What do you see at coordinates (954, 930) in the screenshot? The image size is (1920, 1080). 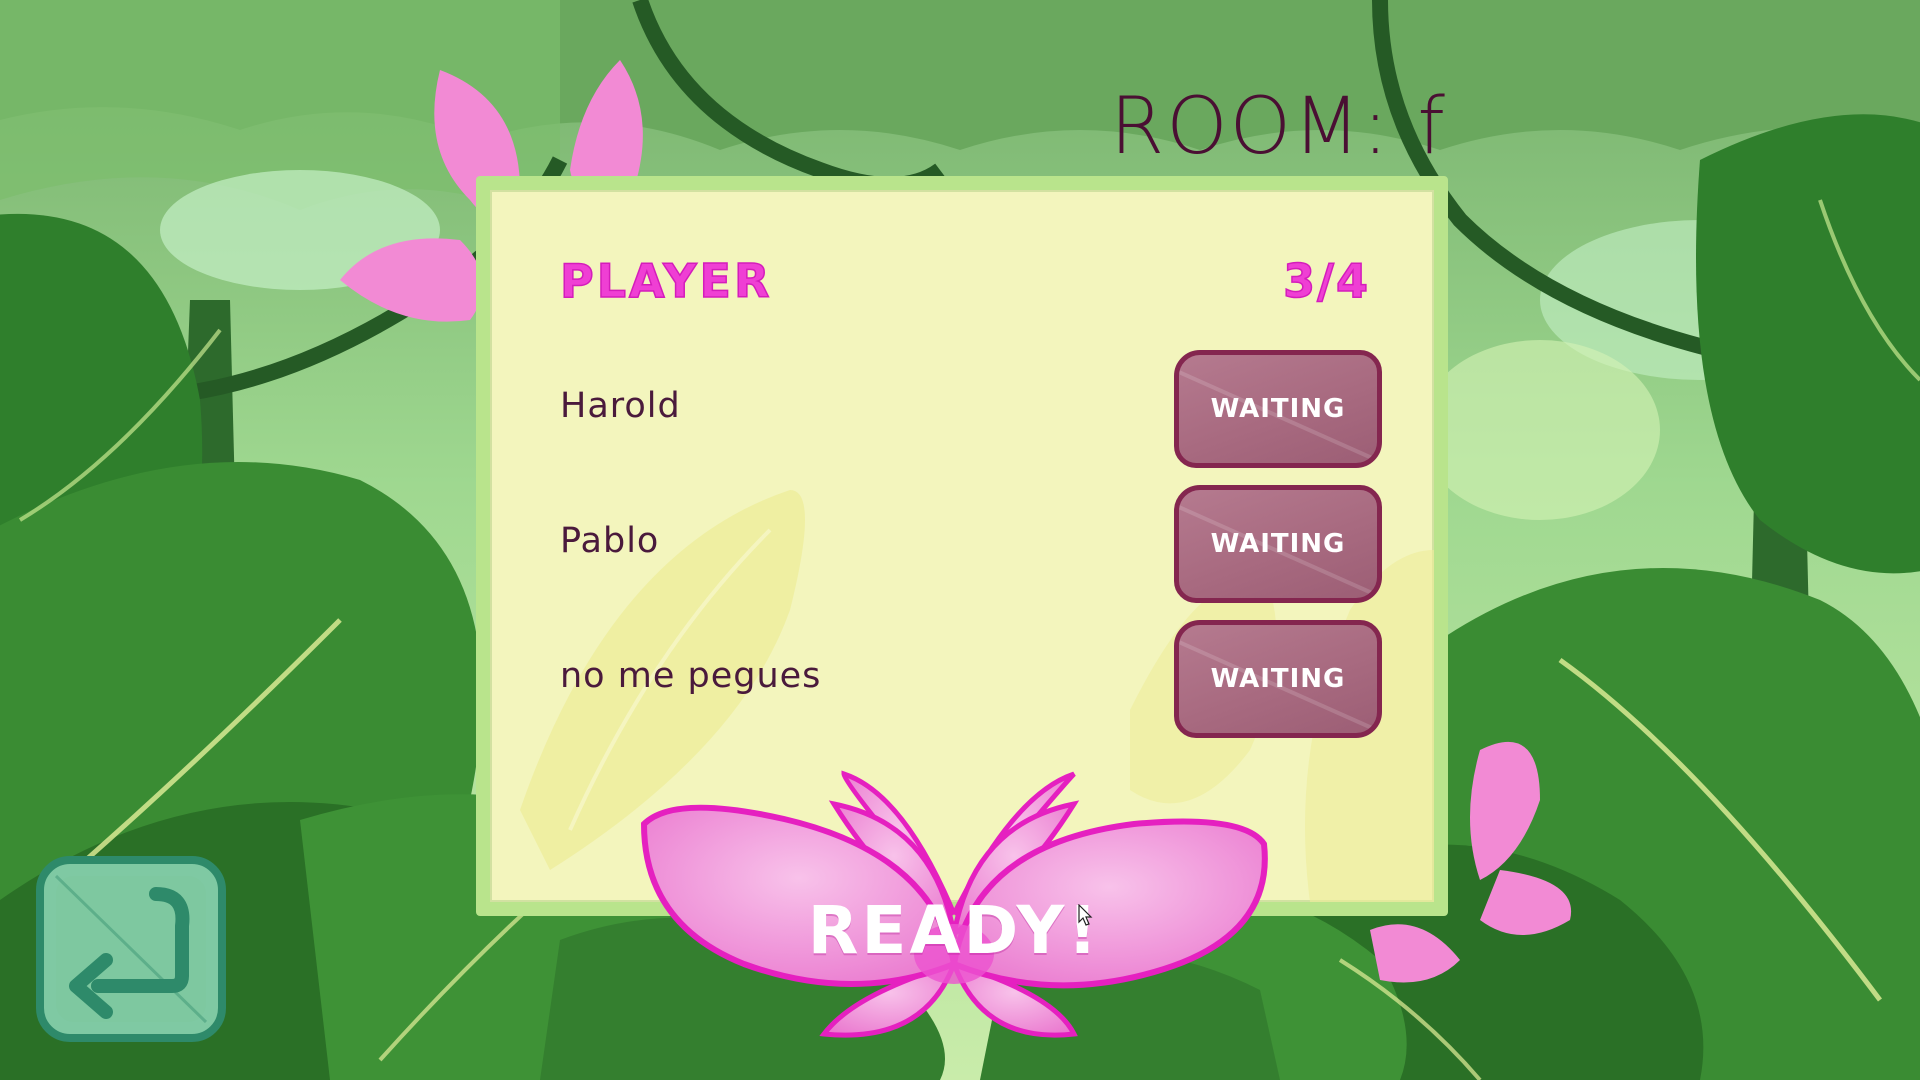 I see `ready-label: READY!` at bounding box center [954, 930].